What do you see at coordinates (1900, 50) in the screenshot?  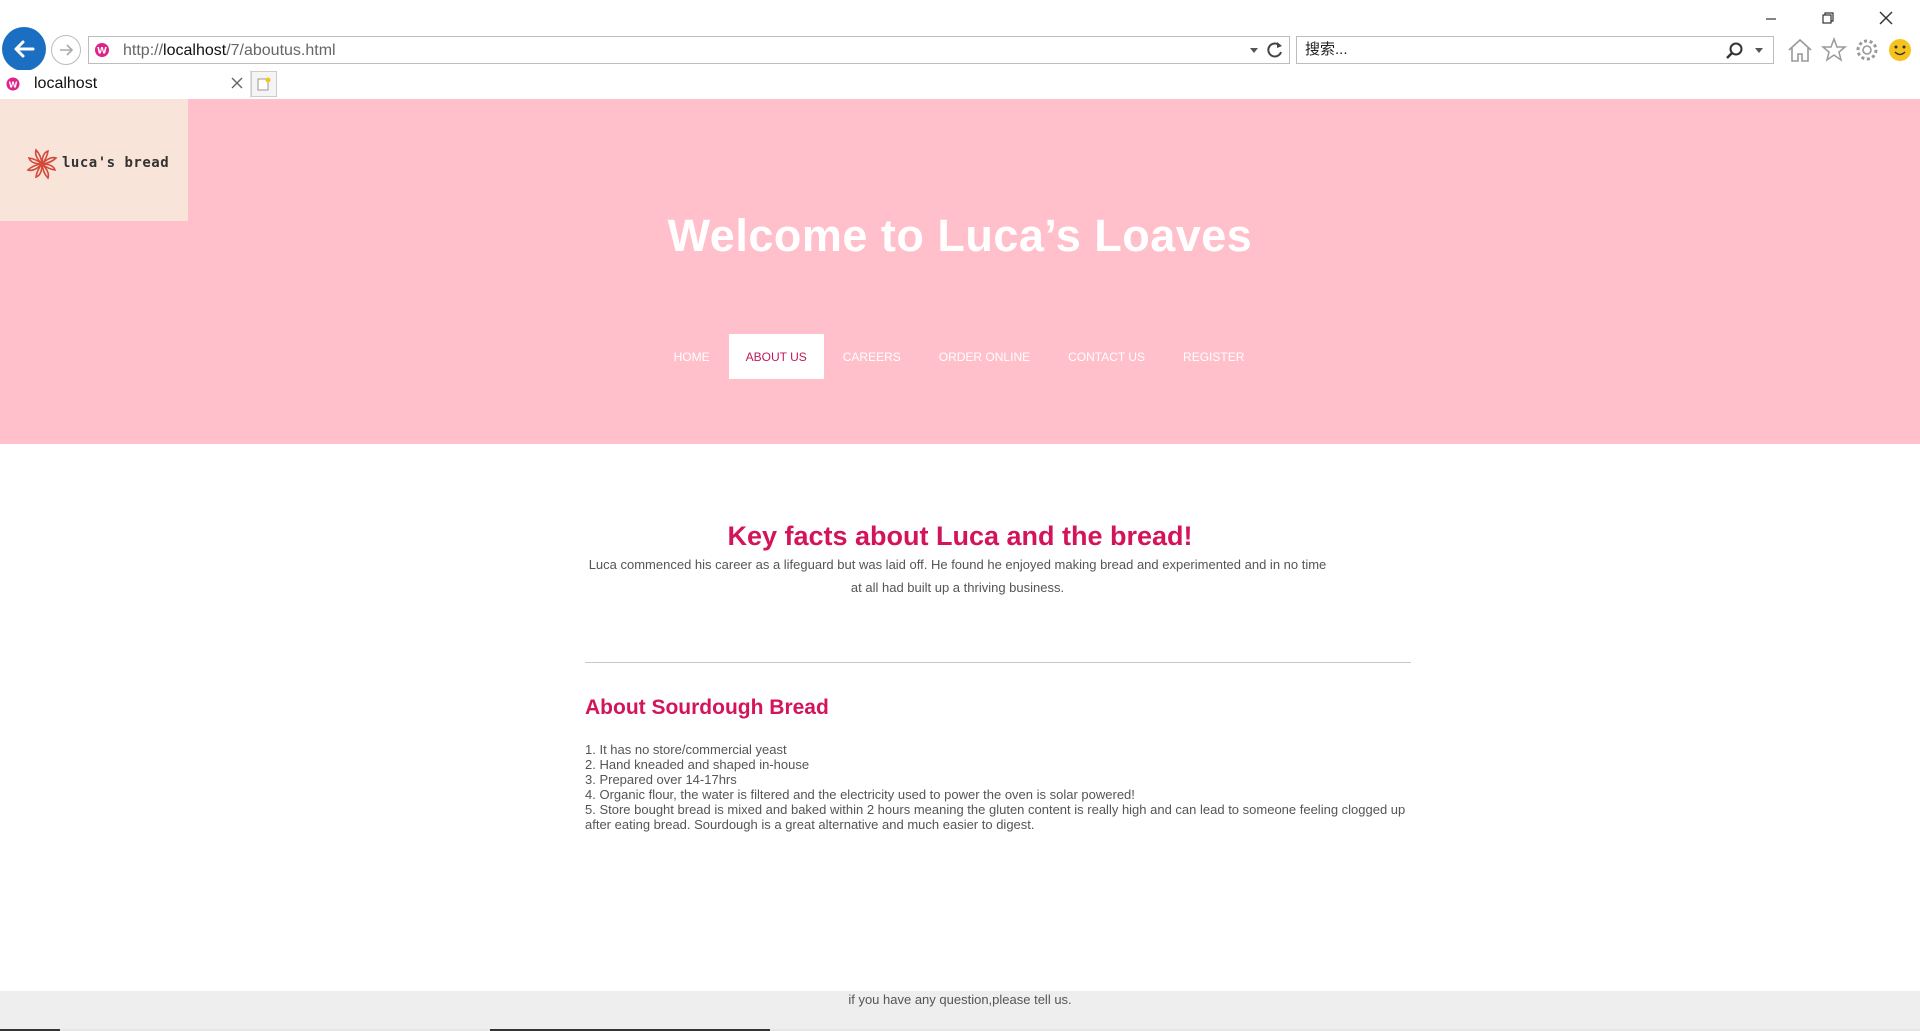 I see `smiley-feedback-icon` at bounding box center [1900, 50].